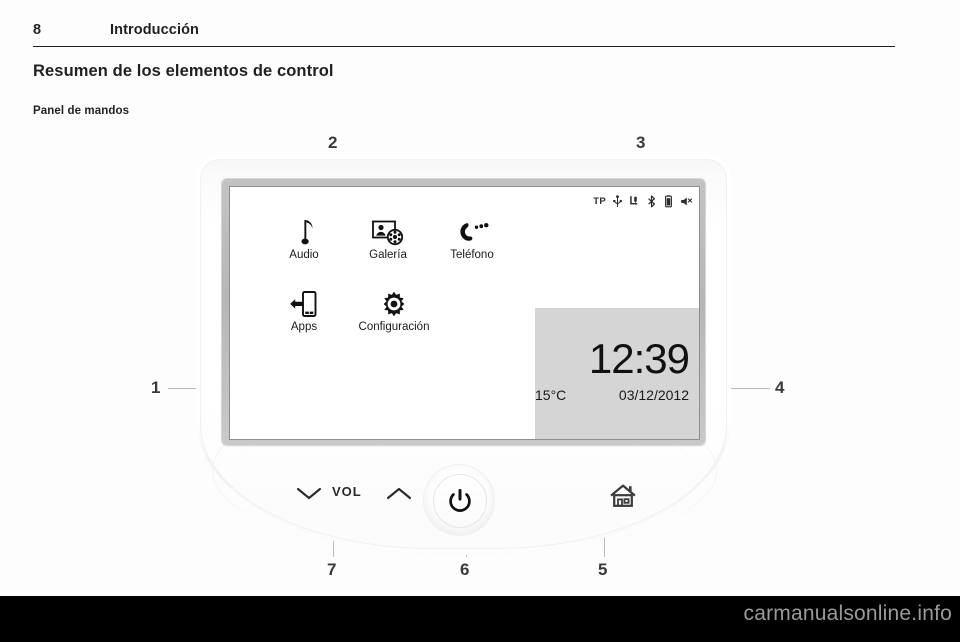  I want to click on phone-battery-icon, so click(668, 201).